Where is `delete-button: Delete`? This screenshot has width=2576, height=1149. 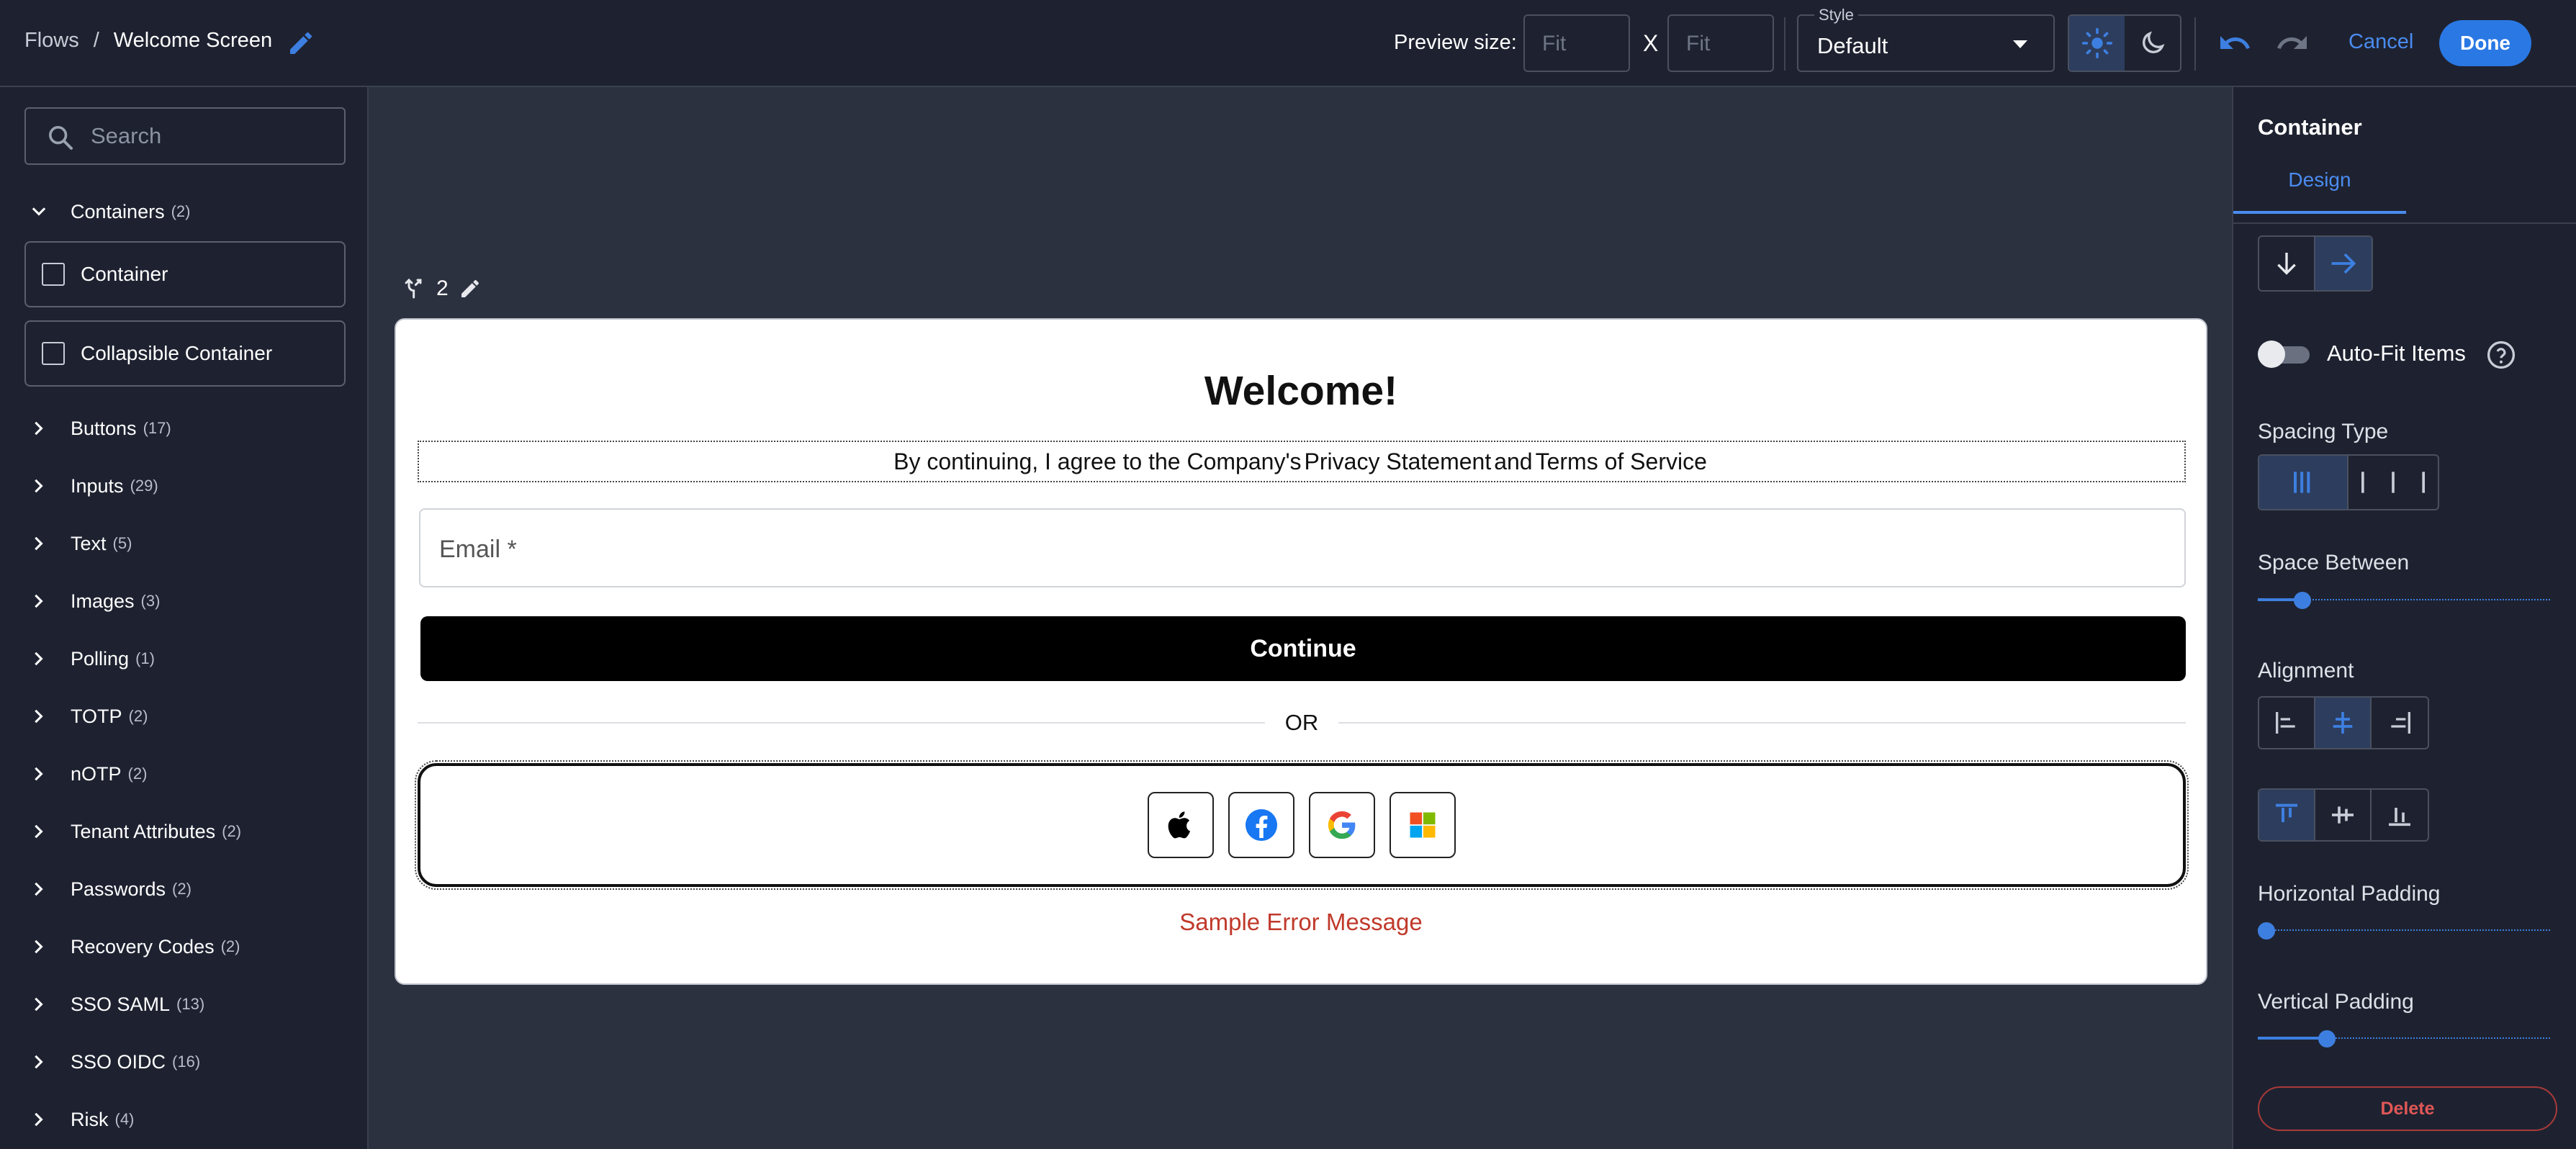
delete-button: Delete is located at coordinates (2407, 1108).